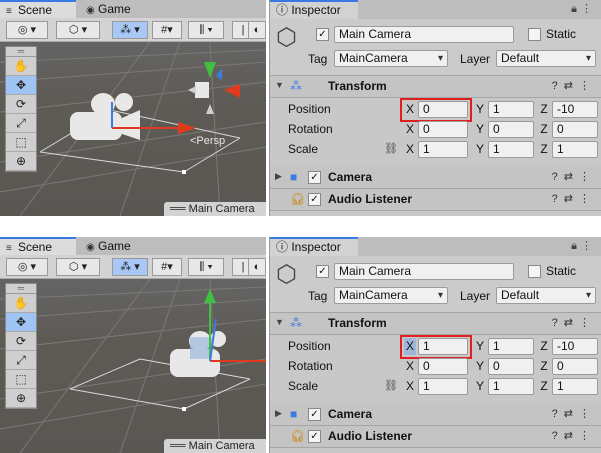 The image size is (601, 453). I want to click on draw-mode-dropdown: ◎ ▾, so click(27, 267).